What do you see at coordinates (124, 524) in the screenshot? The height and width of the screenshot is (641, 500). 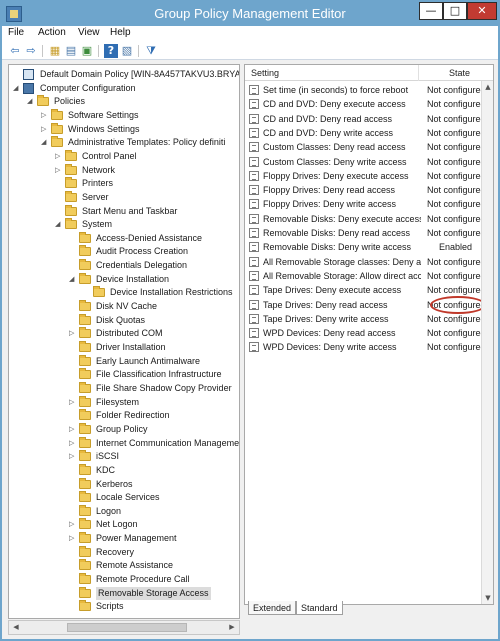 I see `tree-item: ▷ Net Logon` at bounding box center [124, 524].